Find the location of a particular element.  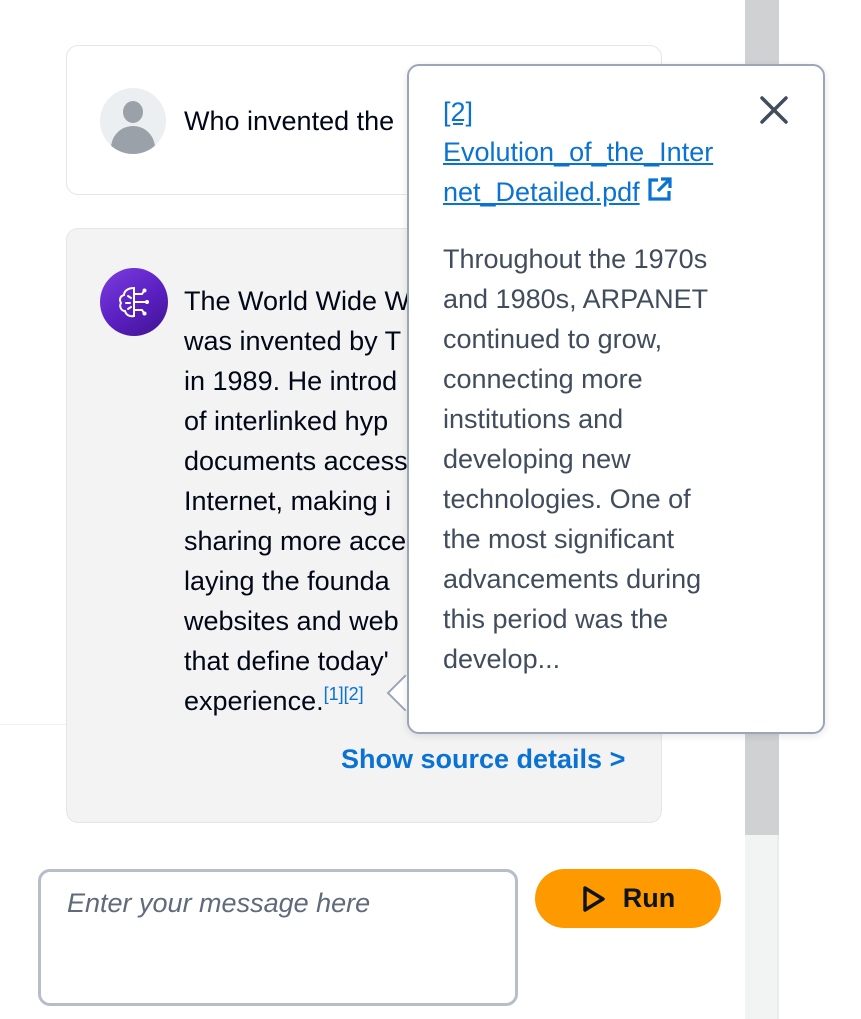

ai-text-line: that define today' is located at coordinates (286, 661).